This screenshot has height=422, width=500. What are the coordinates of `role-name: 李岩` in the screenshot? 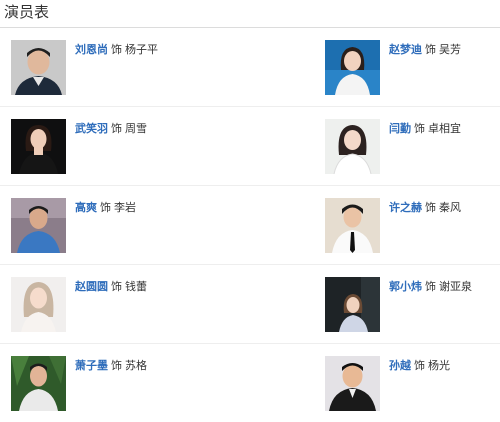 It's located at (125, 207).